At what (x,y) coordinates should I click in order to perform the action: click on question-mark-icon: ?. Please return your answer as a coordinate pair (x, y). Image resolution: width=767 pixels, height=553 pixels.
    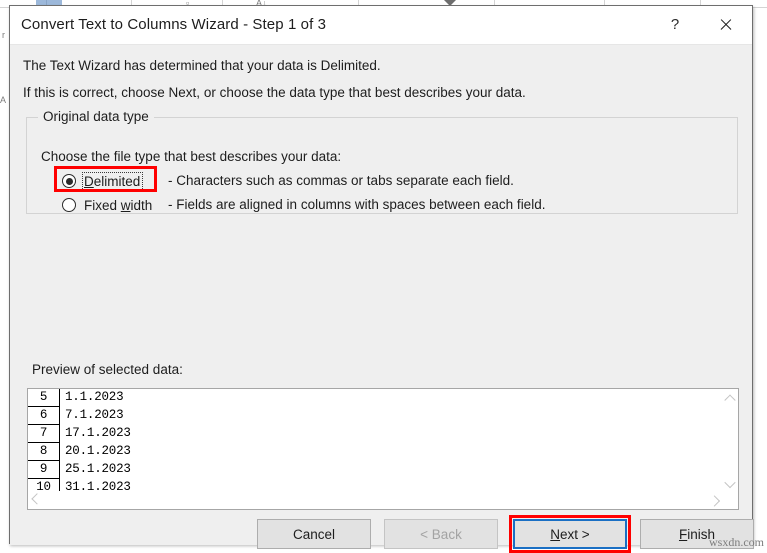
    Looking at the image, I should click on (675, 24).